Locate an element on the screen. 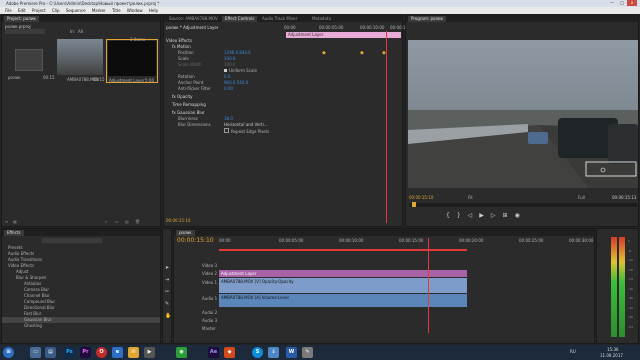 The image size is (640, 360). project-item-clip: AMBA0788.MOV 00:15 is located at coordinates (81, 61).